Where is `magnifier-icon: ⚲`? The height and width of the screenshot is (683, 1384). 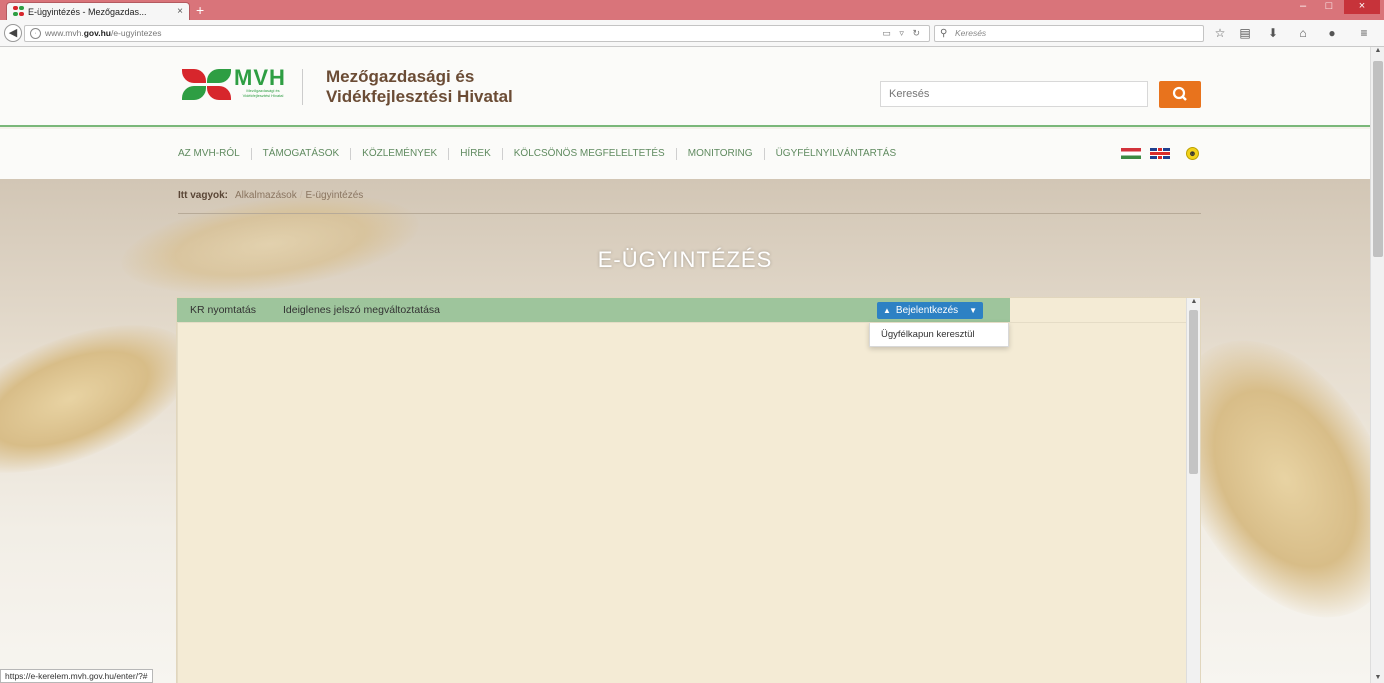
magnifier-icon: ⚲ is located at coordinates (944, 33).